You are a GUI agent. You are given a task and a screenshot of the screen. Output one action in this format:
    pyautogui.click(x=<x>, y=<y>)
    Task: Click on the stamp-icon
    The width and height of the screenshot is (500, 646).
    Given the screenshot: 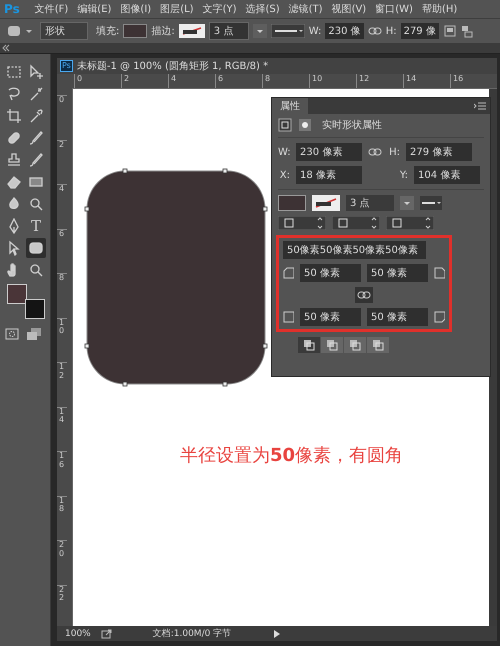 What is the action you would take?
    pyautogui.click(x=14, y=160)
    